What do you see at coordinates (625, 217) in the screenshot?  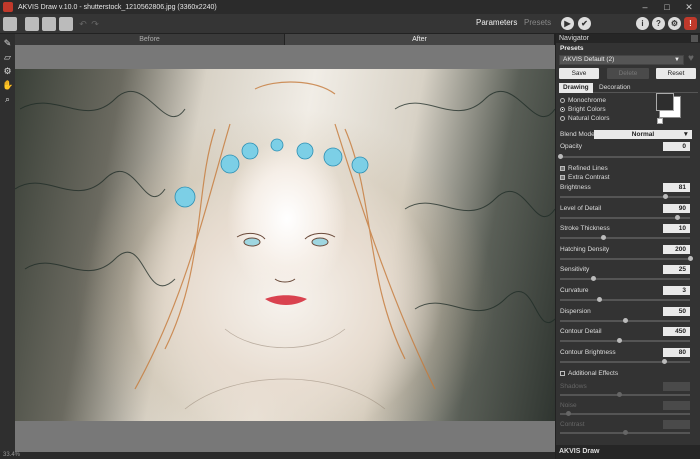 I see `level-of-detail-slider` at bounding box center [625, 217].